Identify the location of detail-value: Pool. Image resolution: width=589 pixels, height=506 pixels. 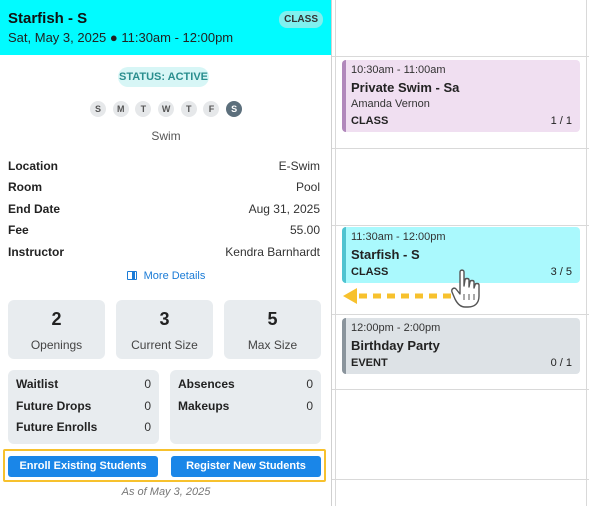
(307, 187).